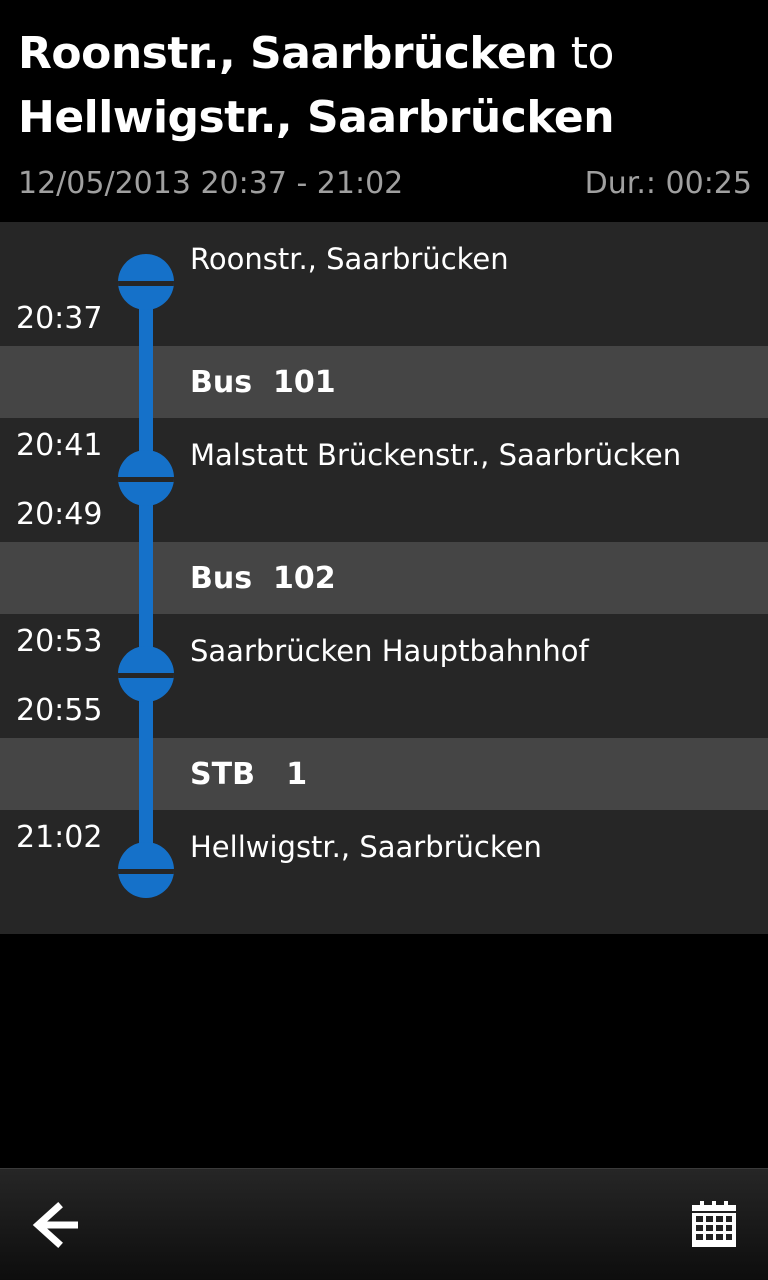 The width and height of the screenshot is (768, 1280). What do you see at coordinates (263, 382) in the screenshot?
I see `line-label: Bus 101` at bounding box center [263, 382].